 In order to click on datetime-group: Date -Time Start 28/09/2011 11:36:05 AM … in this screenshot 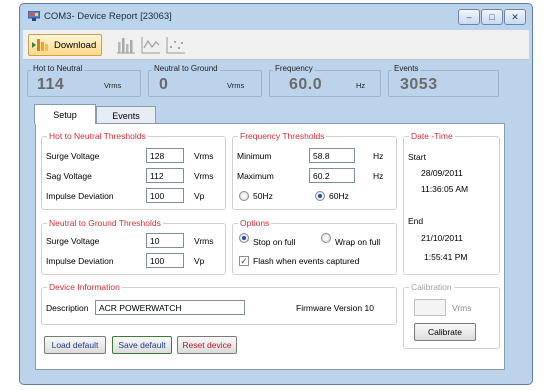, I will do `click(451, 203)`.